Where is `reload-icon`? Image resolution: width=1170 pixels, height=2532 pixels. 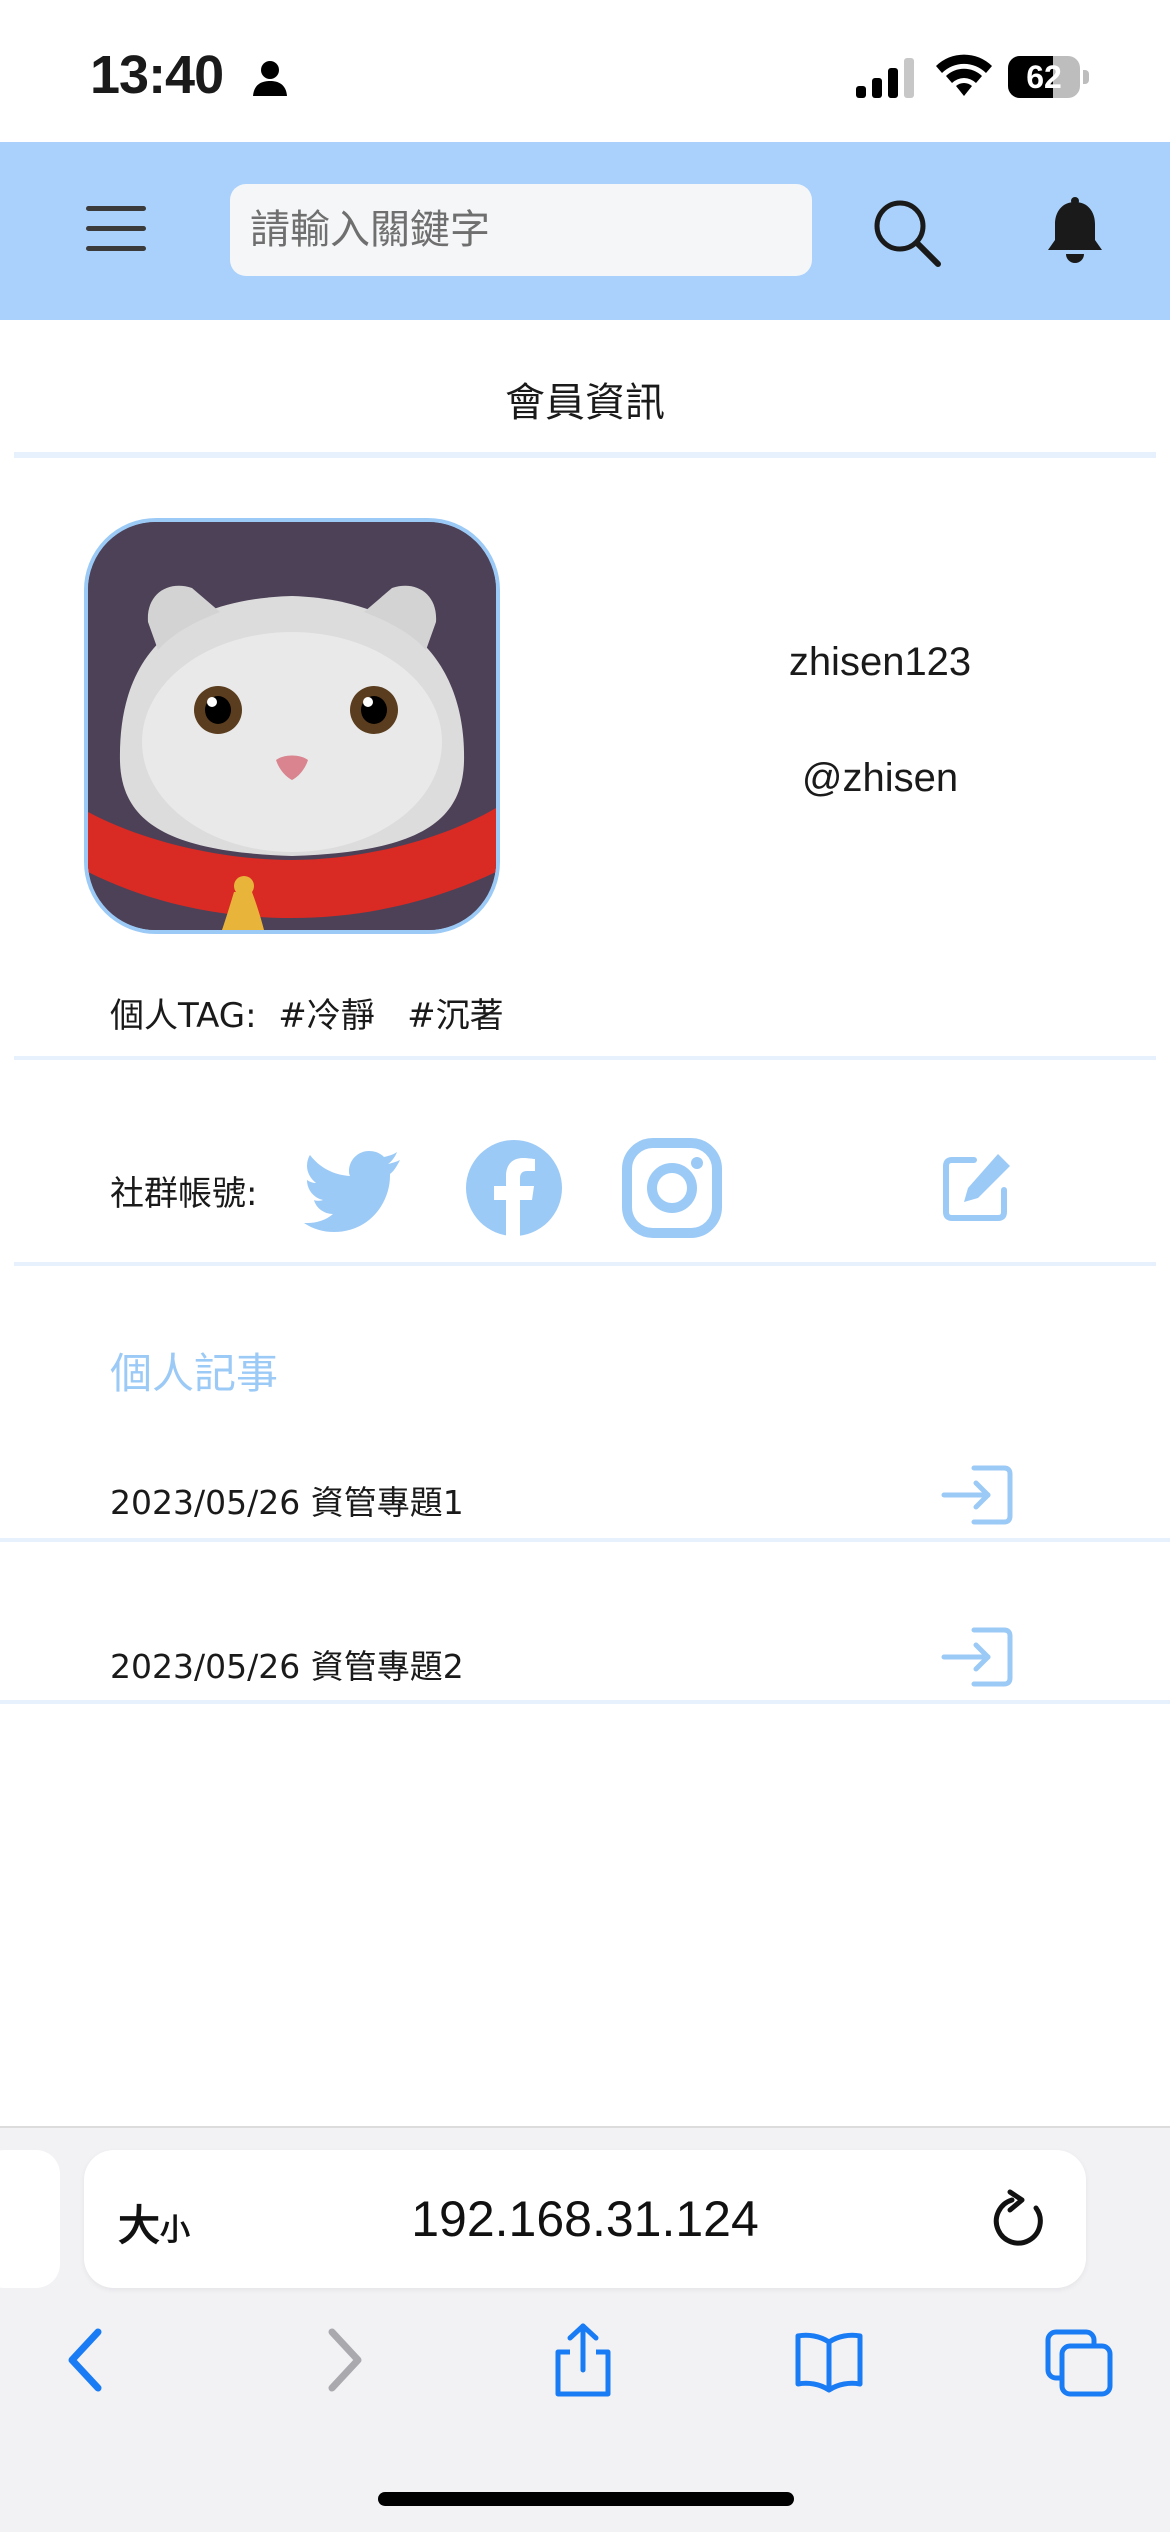
reload-icon is located at coordinates (1020, 2220).